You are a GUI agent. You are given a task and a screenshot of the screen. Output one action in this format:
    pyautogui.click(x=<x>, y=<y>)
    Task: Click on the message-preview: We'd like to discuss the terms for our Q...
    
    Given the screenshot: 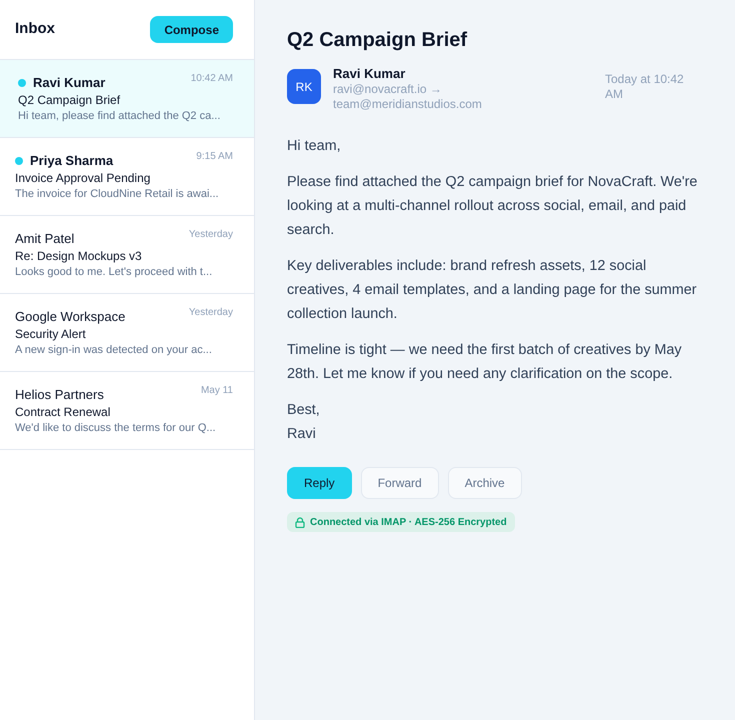 What is the action you would take?
    pyautogui.click(x=115, y=428)
    